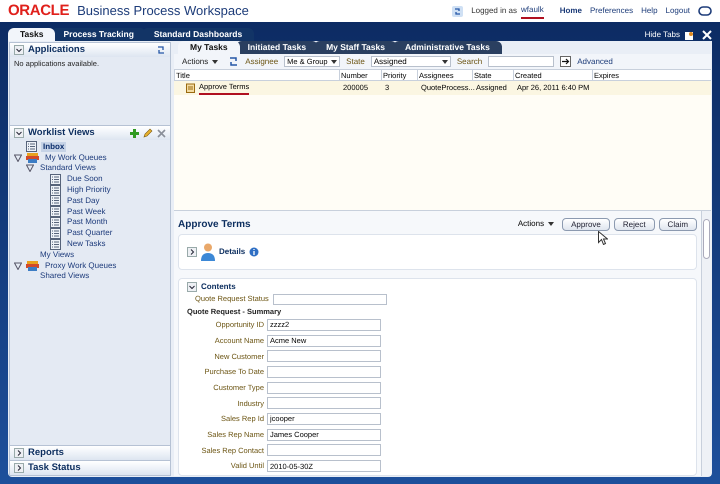 This screenshot has width=720, height=484. What do you see at coordinates (86, 244) in the screenshot?
I see `tree-item: New Tasks` at bounding box center [86, 244].